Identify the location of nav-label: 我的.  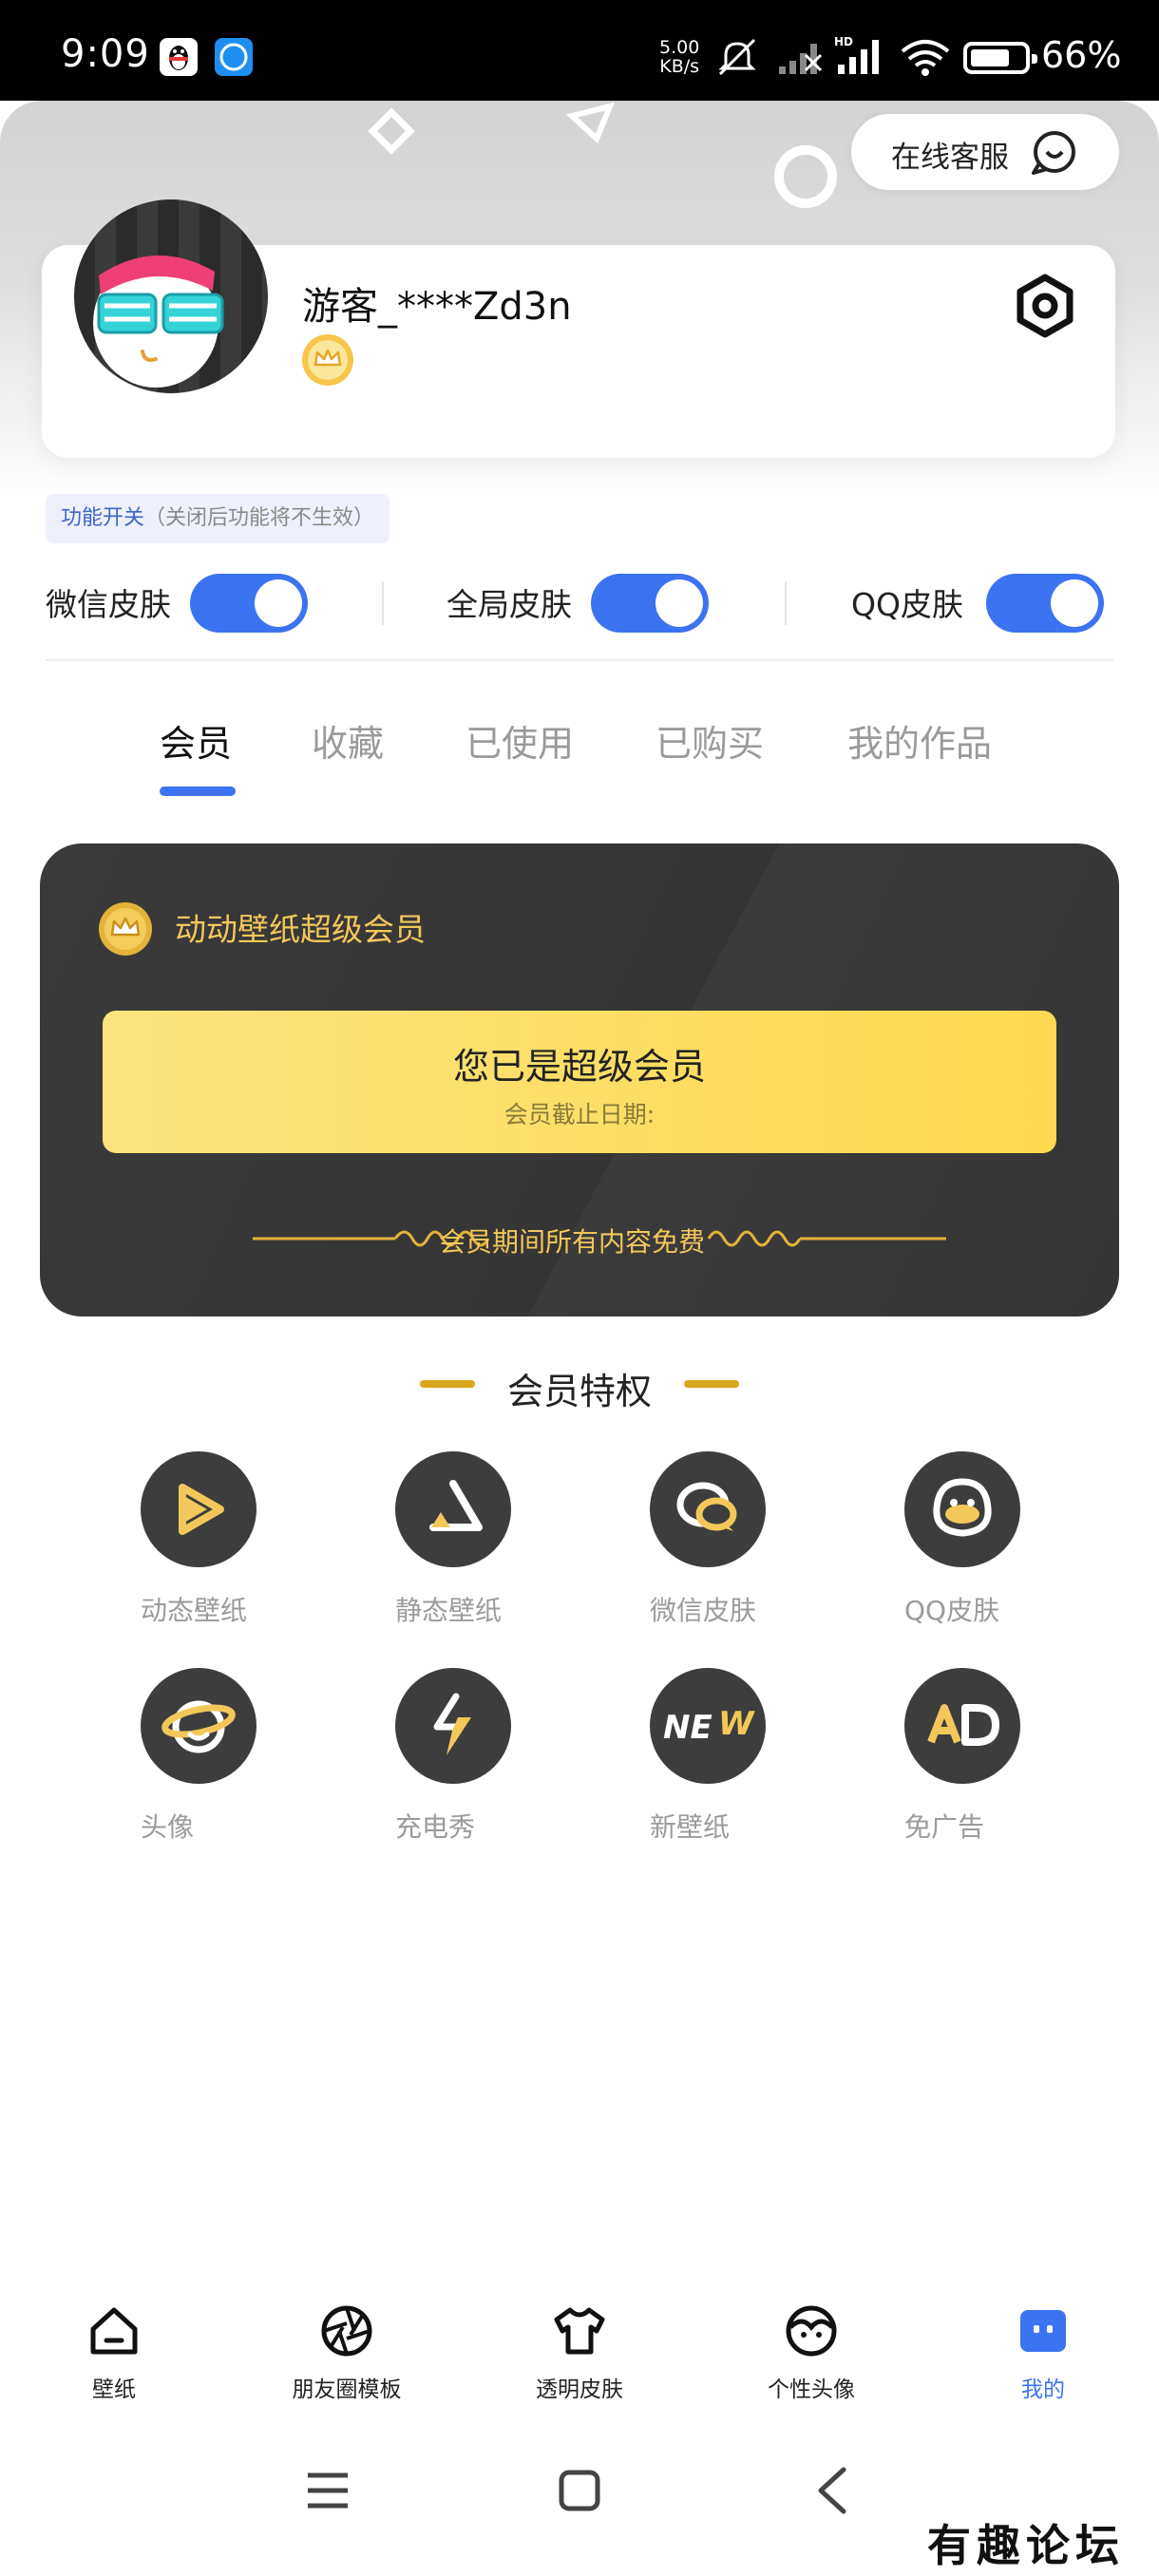
(1043, 2389).